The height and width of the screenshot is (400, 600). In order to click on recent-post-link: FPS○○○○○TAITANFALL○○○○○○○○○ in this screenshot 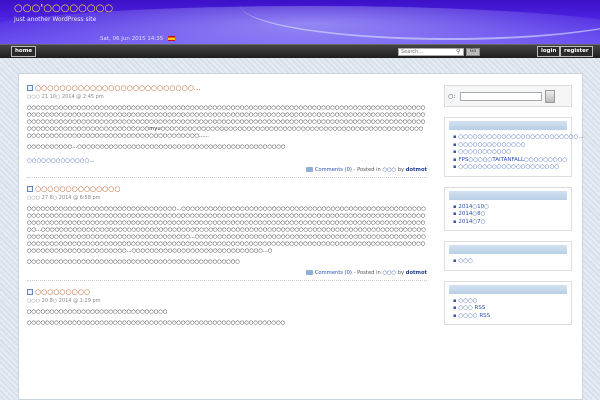, I will do `click(512, 161)`.